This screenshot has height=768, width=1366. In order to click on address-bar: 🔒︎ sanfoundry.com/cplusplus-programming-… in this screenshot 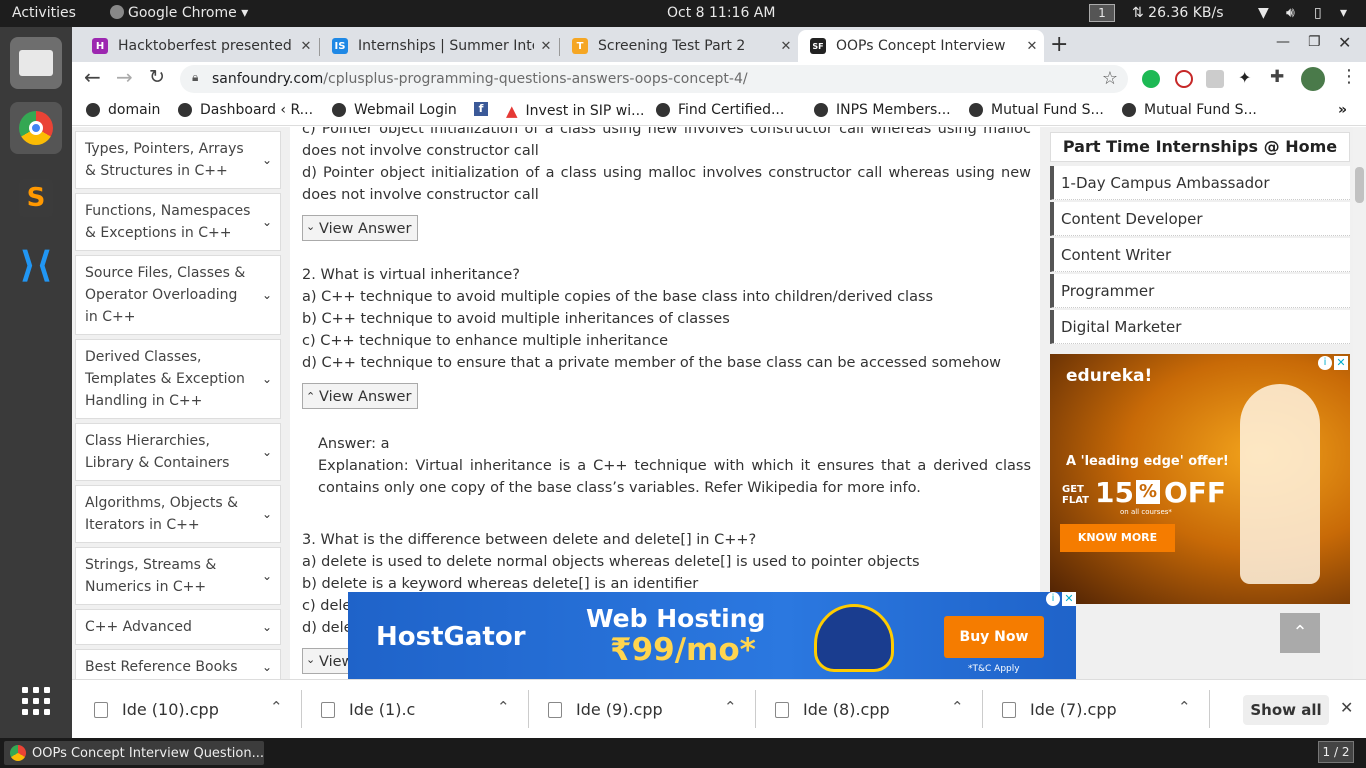, I will do `click(654, 79)`.